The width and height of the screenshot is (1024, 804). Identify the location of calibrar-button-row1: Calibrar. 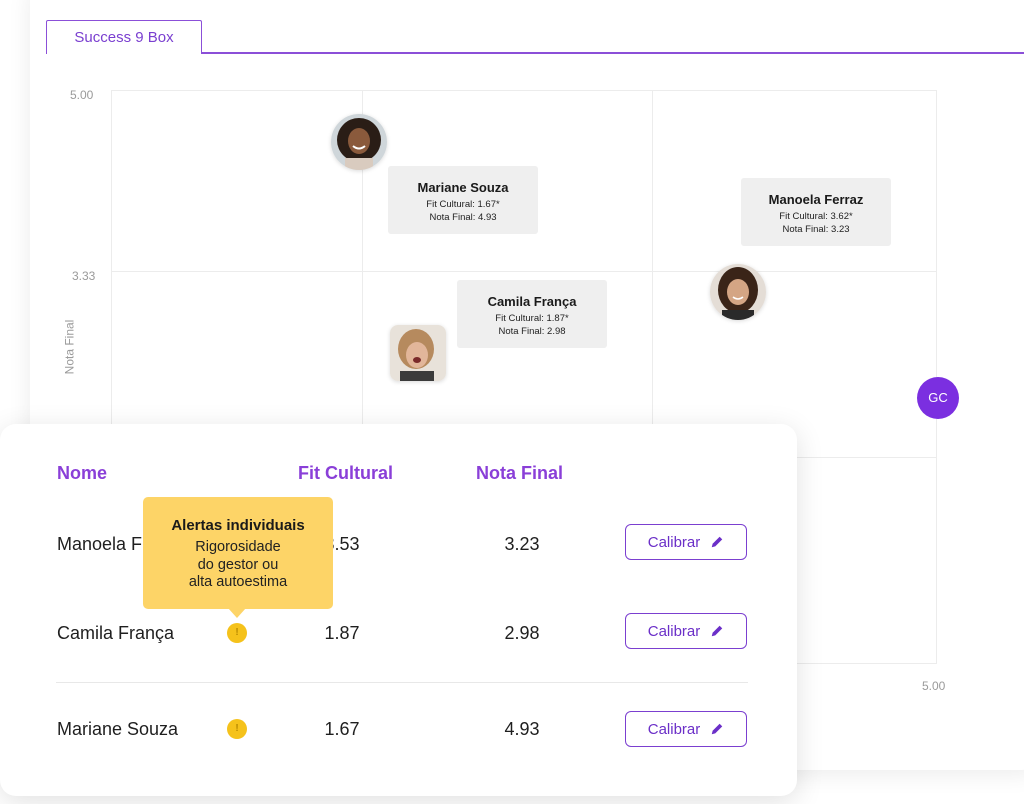
(686, 542).